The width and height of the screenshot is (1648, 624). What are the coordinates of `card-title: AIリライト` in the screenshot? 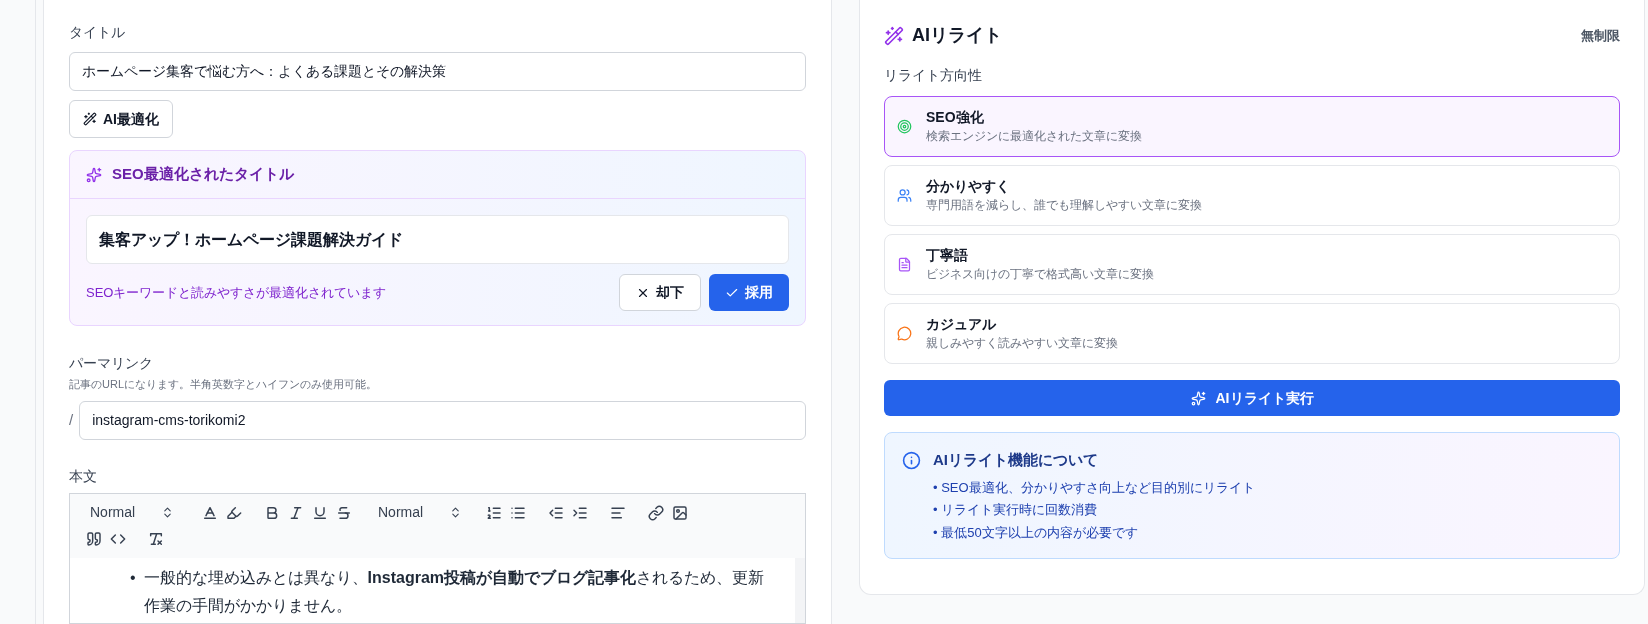 It's located at (957, 35).